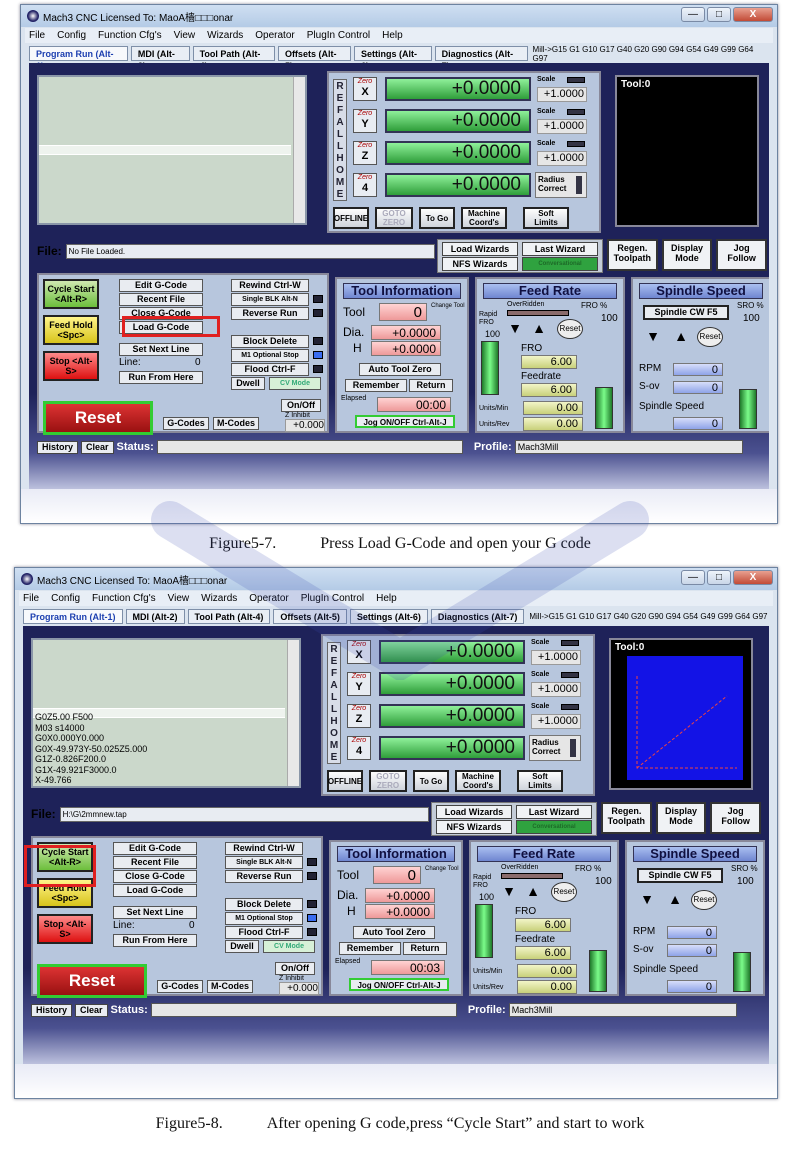 This screenshot has height=1149, width=800. What do you see at coordinates (219, 598) in the screenshot?
I see `menu-wizards: Wizards` at bounding box center [219, 598].